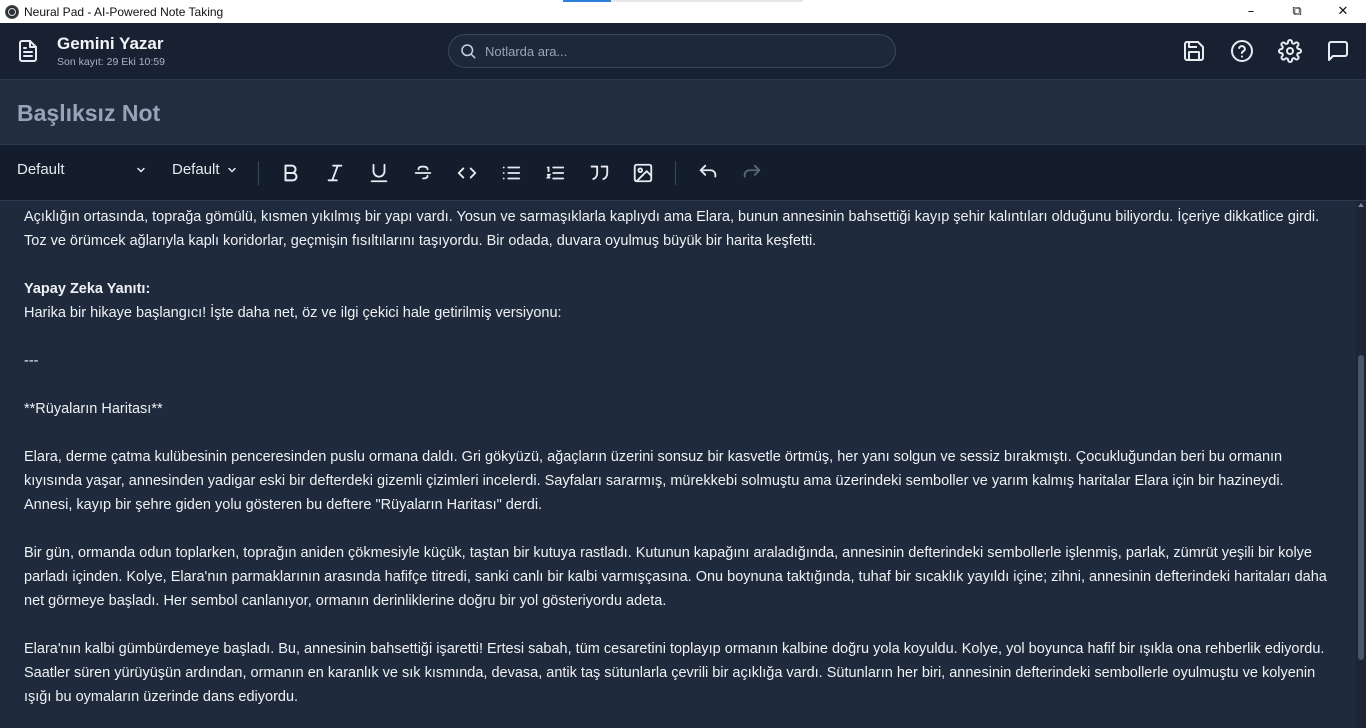  Describe the element at coordinates (1361, 507) in the screenshot. I see `scrollbar-thumb` at that location.